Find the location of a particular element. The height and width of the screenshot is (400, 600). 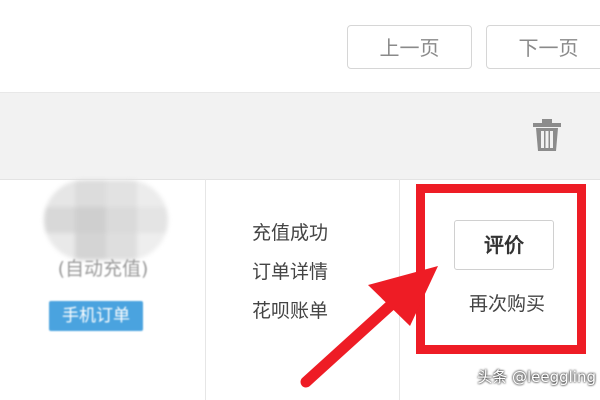

next-page-button: 下一页 is located at coordinates (543, 47).